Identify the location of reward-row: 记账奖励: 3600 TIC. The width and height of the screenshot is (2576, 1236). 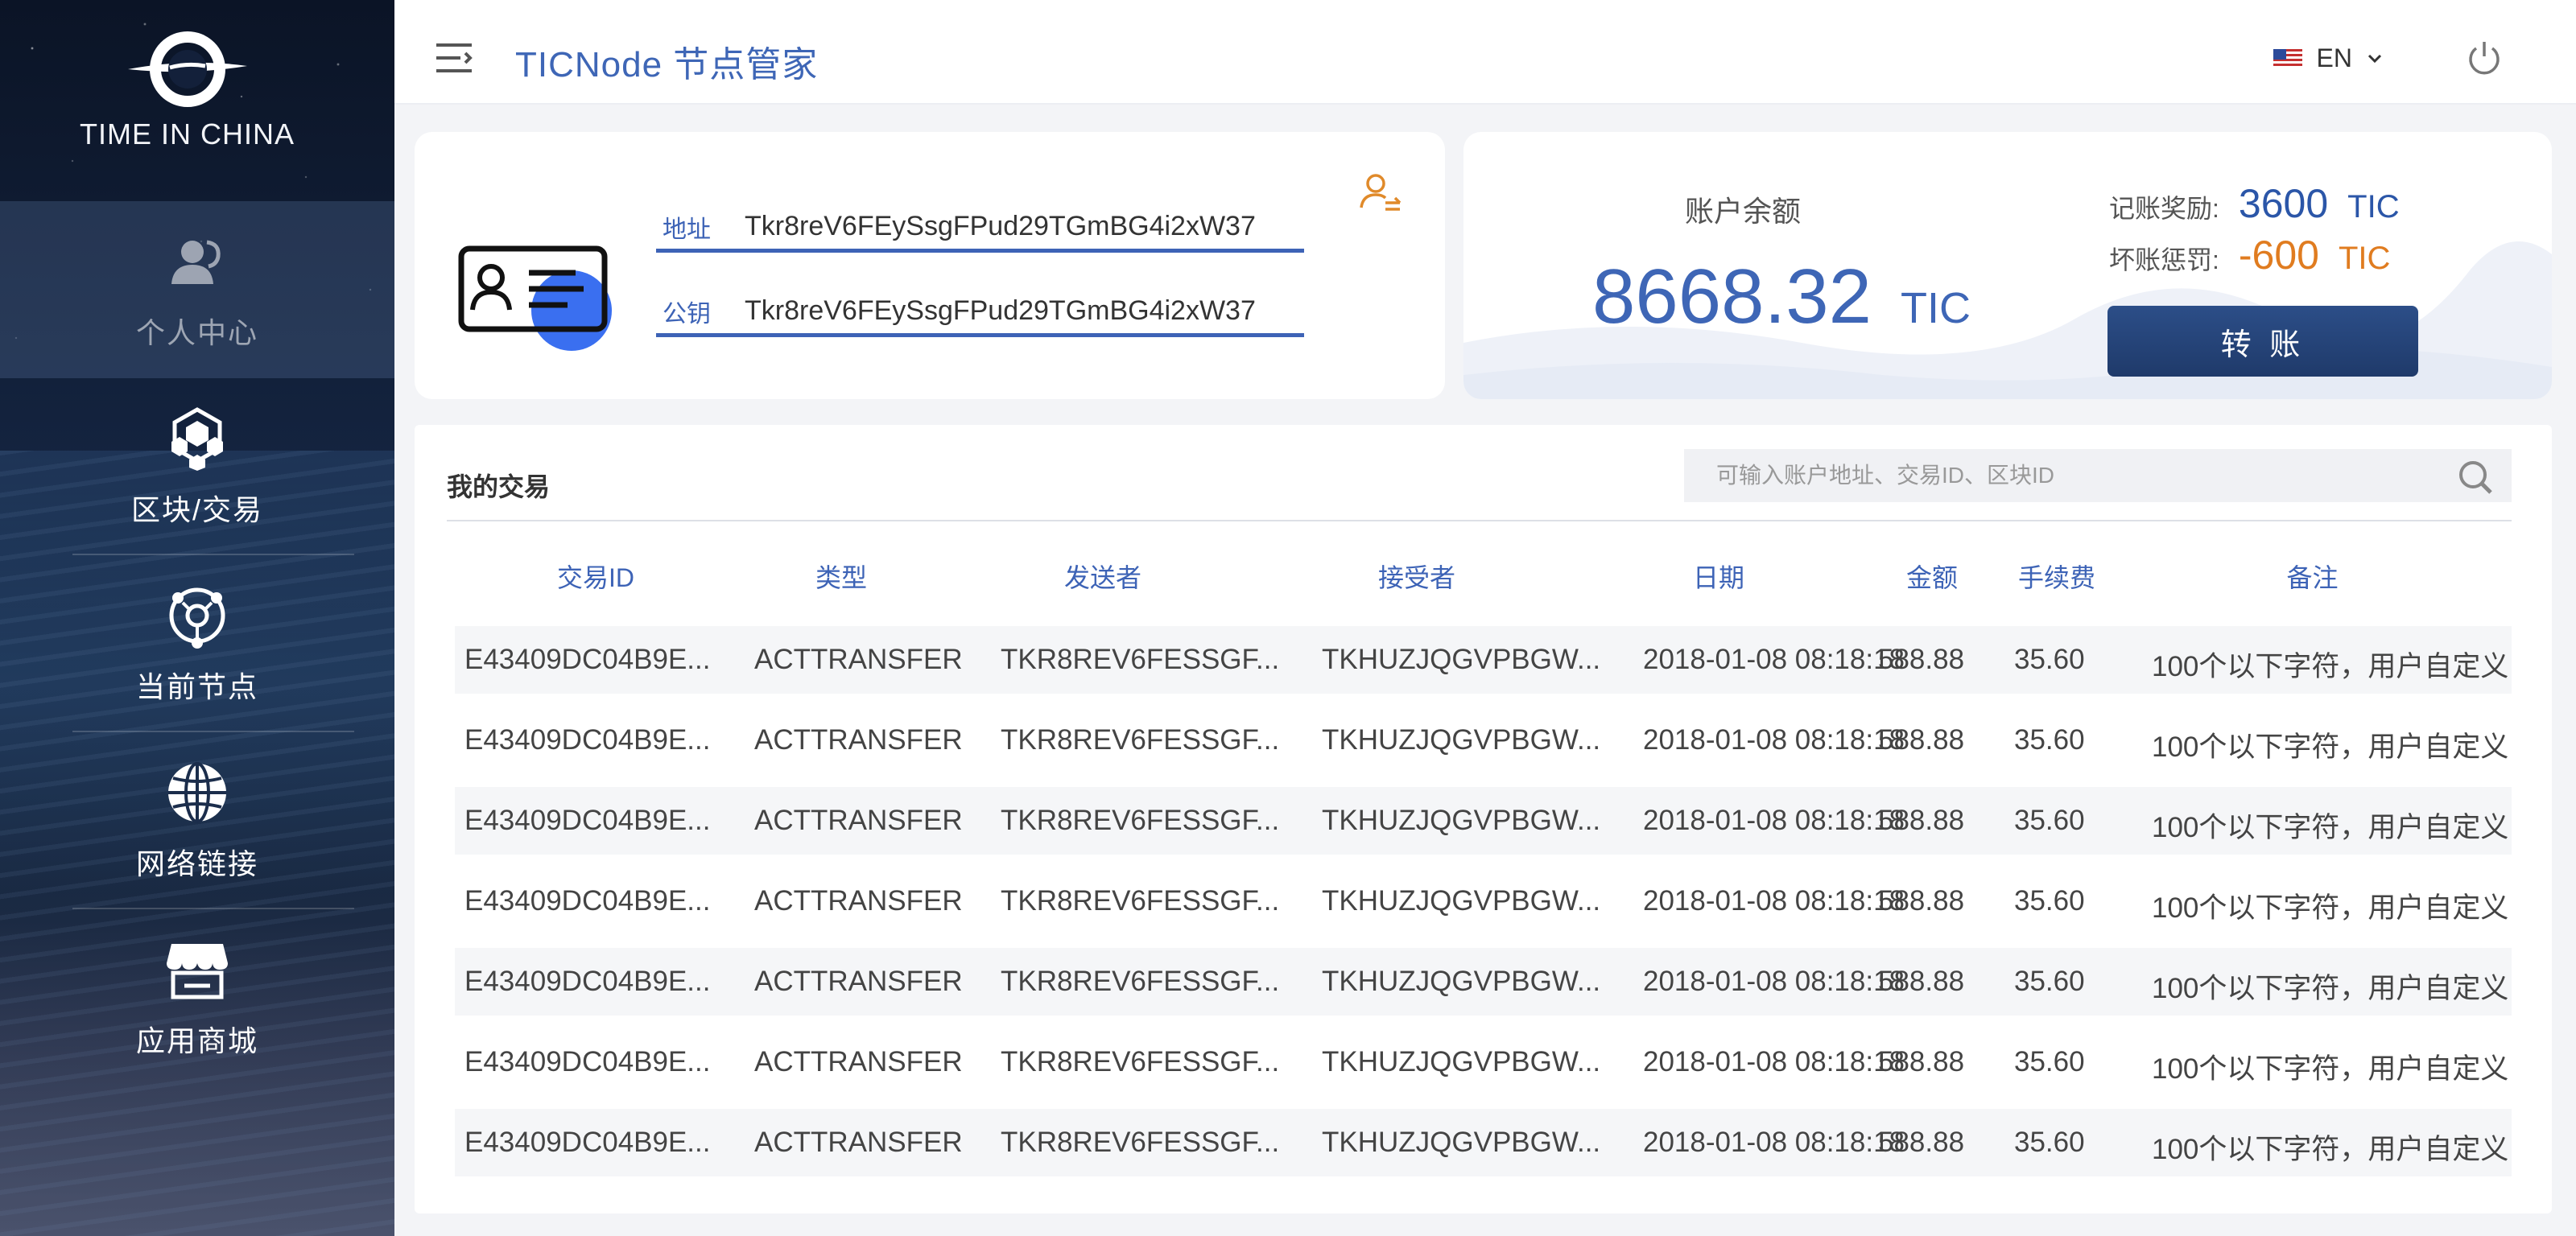
(2254, 203).